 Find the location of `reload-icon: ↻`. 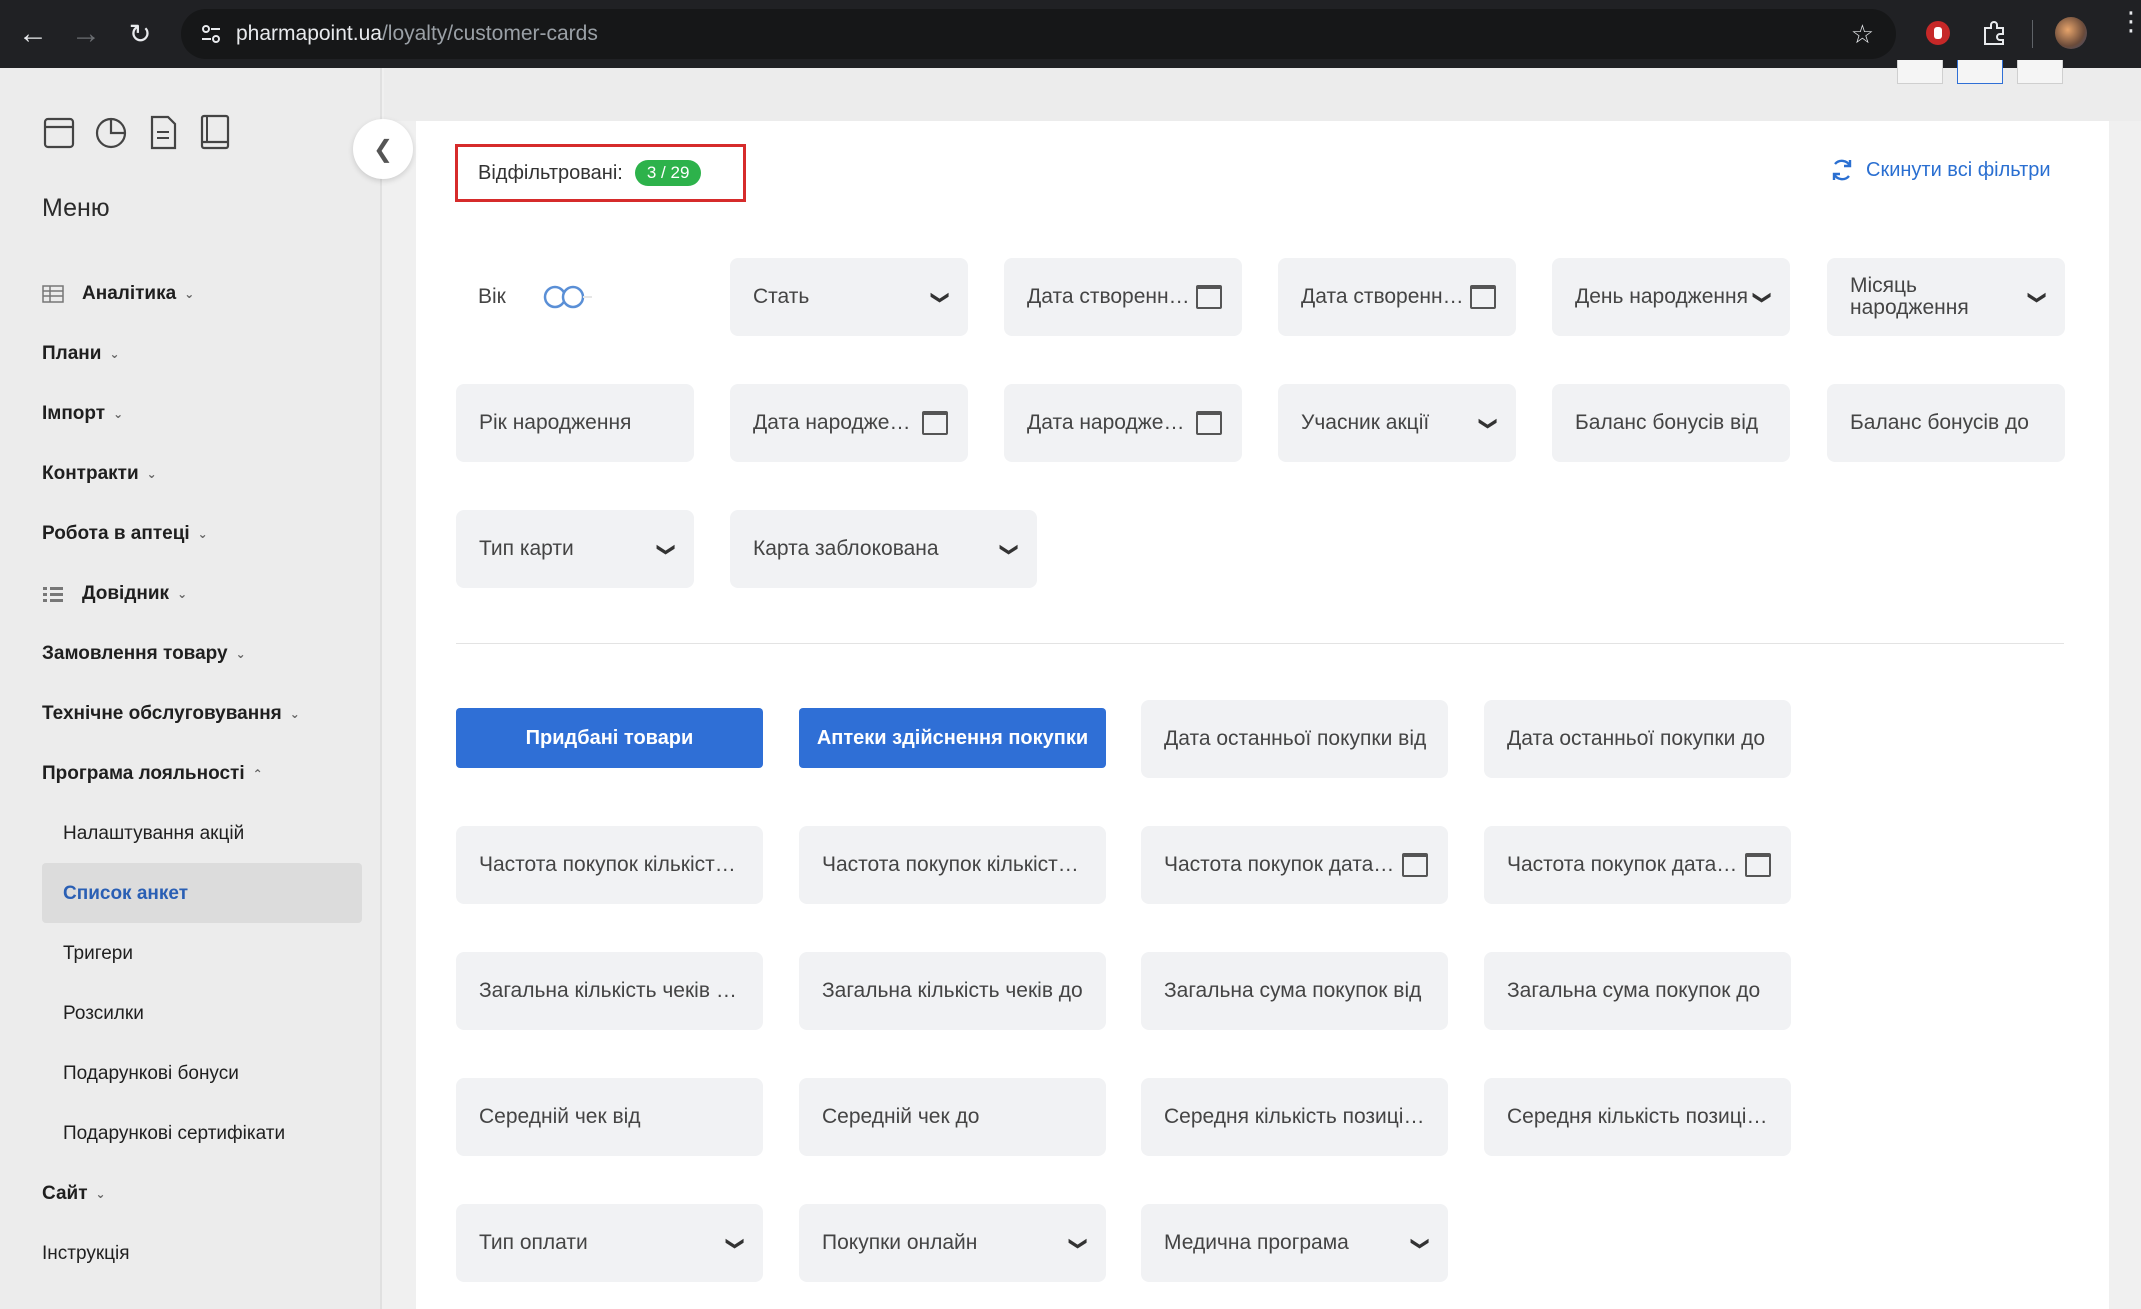

reload-icon: ↻ is located at coordinates (140, 34).